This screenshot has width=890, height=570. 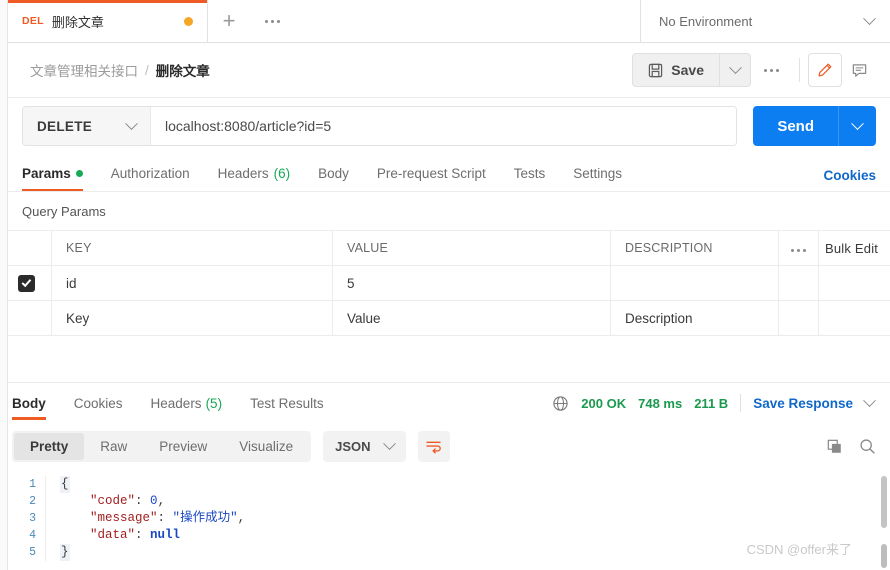 What do you see at coordinates (694, 248) in the screenshot?
I see `column-header-description: DESCRIPTION` at bounding box center [694, 248].